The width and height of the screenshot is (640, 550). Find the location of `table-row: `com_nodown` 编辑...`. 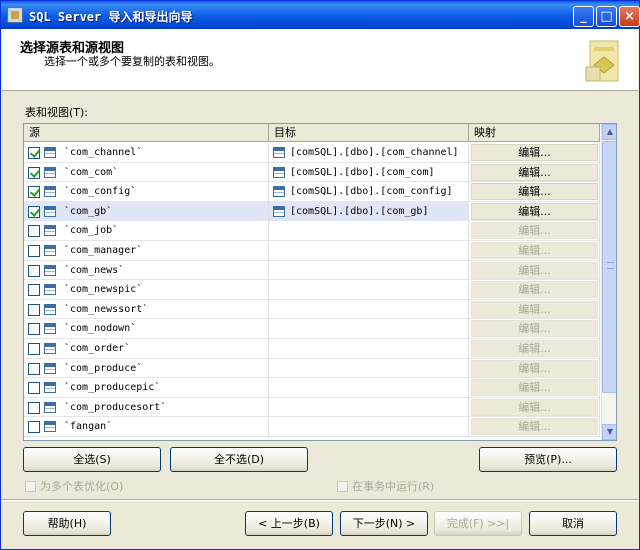

table-row: `com_nodown` 编辑... is located at coordinates (312, 329).